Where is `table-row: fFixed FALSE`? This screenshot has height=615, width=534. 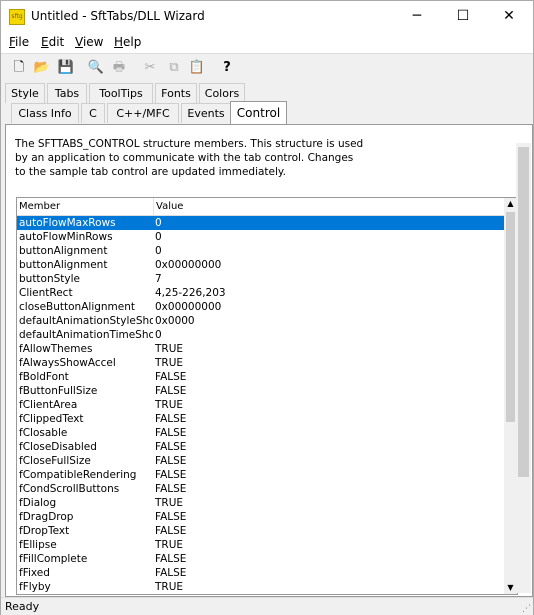
table-row: fFixed FALSE is located at coordinates (260, 573).